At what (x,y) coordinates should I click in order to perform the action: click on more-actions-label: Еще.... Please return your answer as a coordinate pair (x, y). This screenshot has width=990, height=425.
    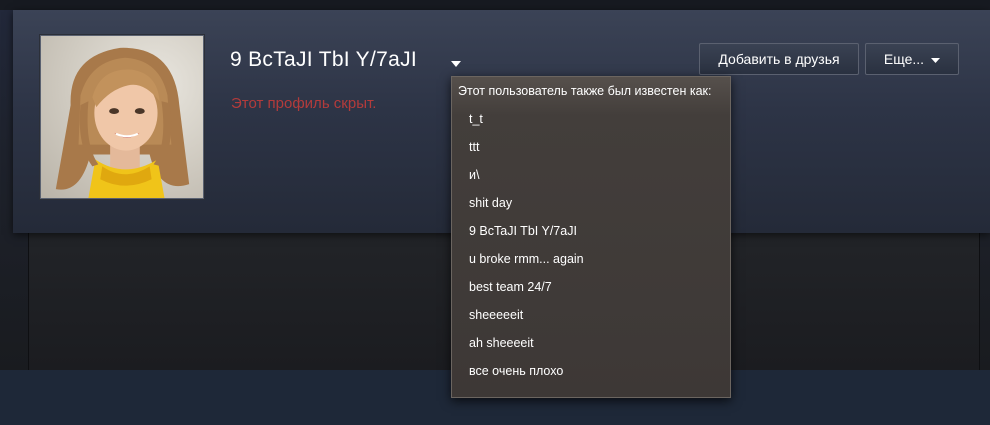
    Looking at the image, I should click on (904, 59).